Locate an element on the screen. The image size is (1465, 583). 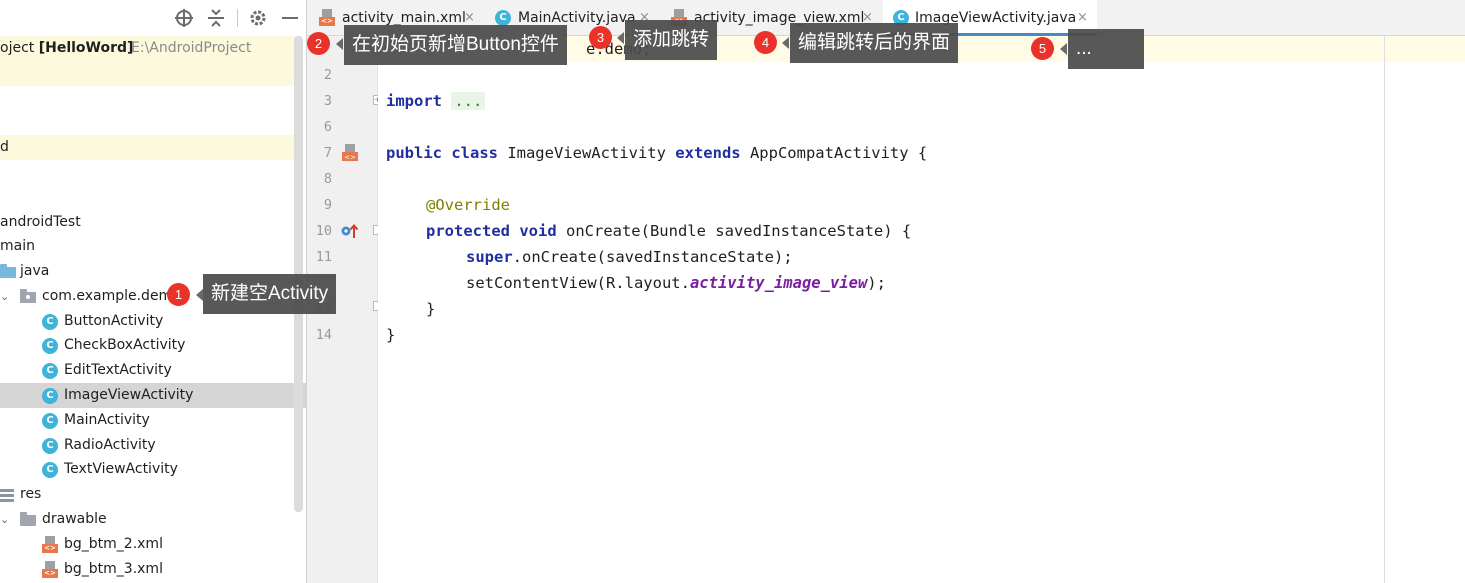
line-number: 3 is located at coordinates (327, 101).